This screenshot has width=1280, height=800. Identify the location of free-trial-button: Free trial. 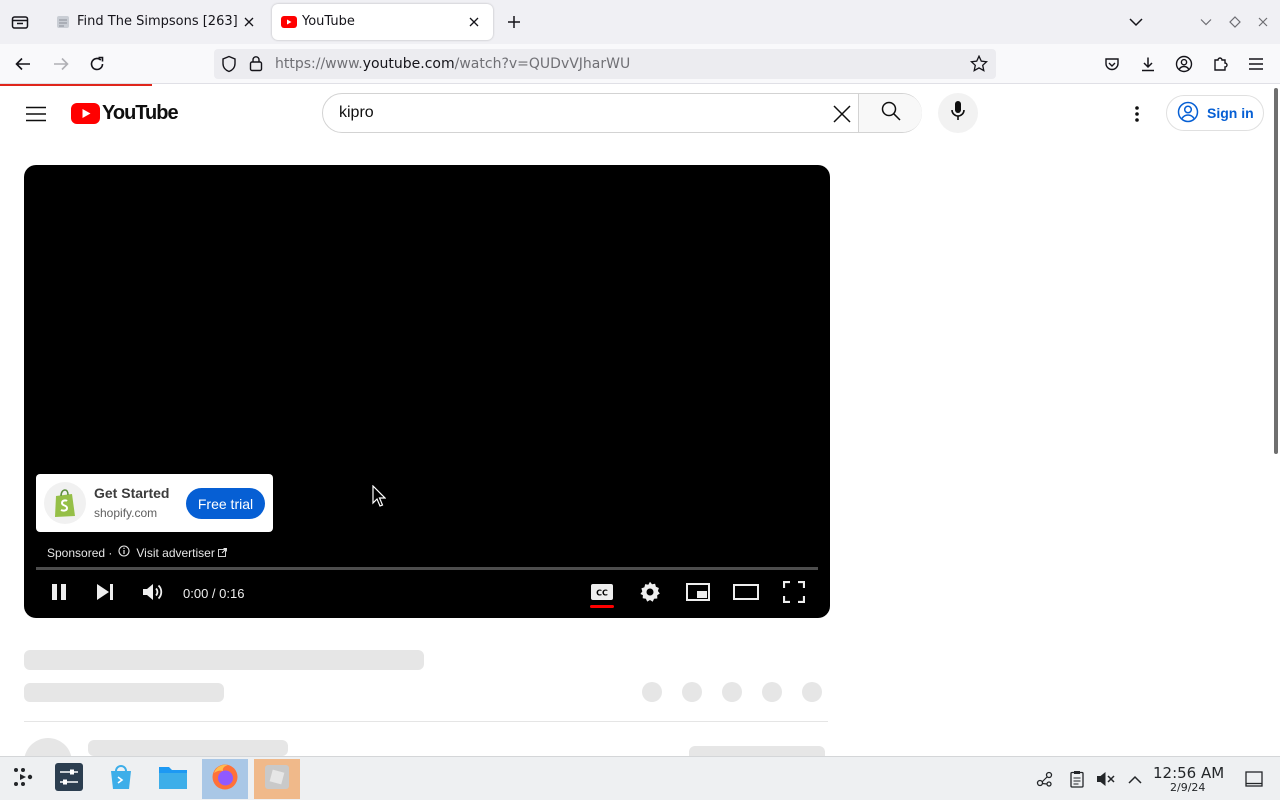
(225, 503).